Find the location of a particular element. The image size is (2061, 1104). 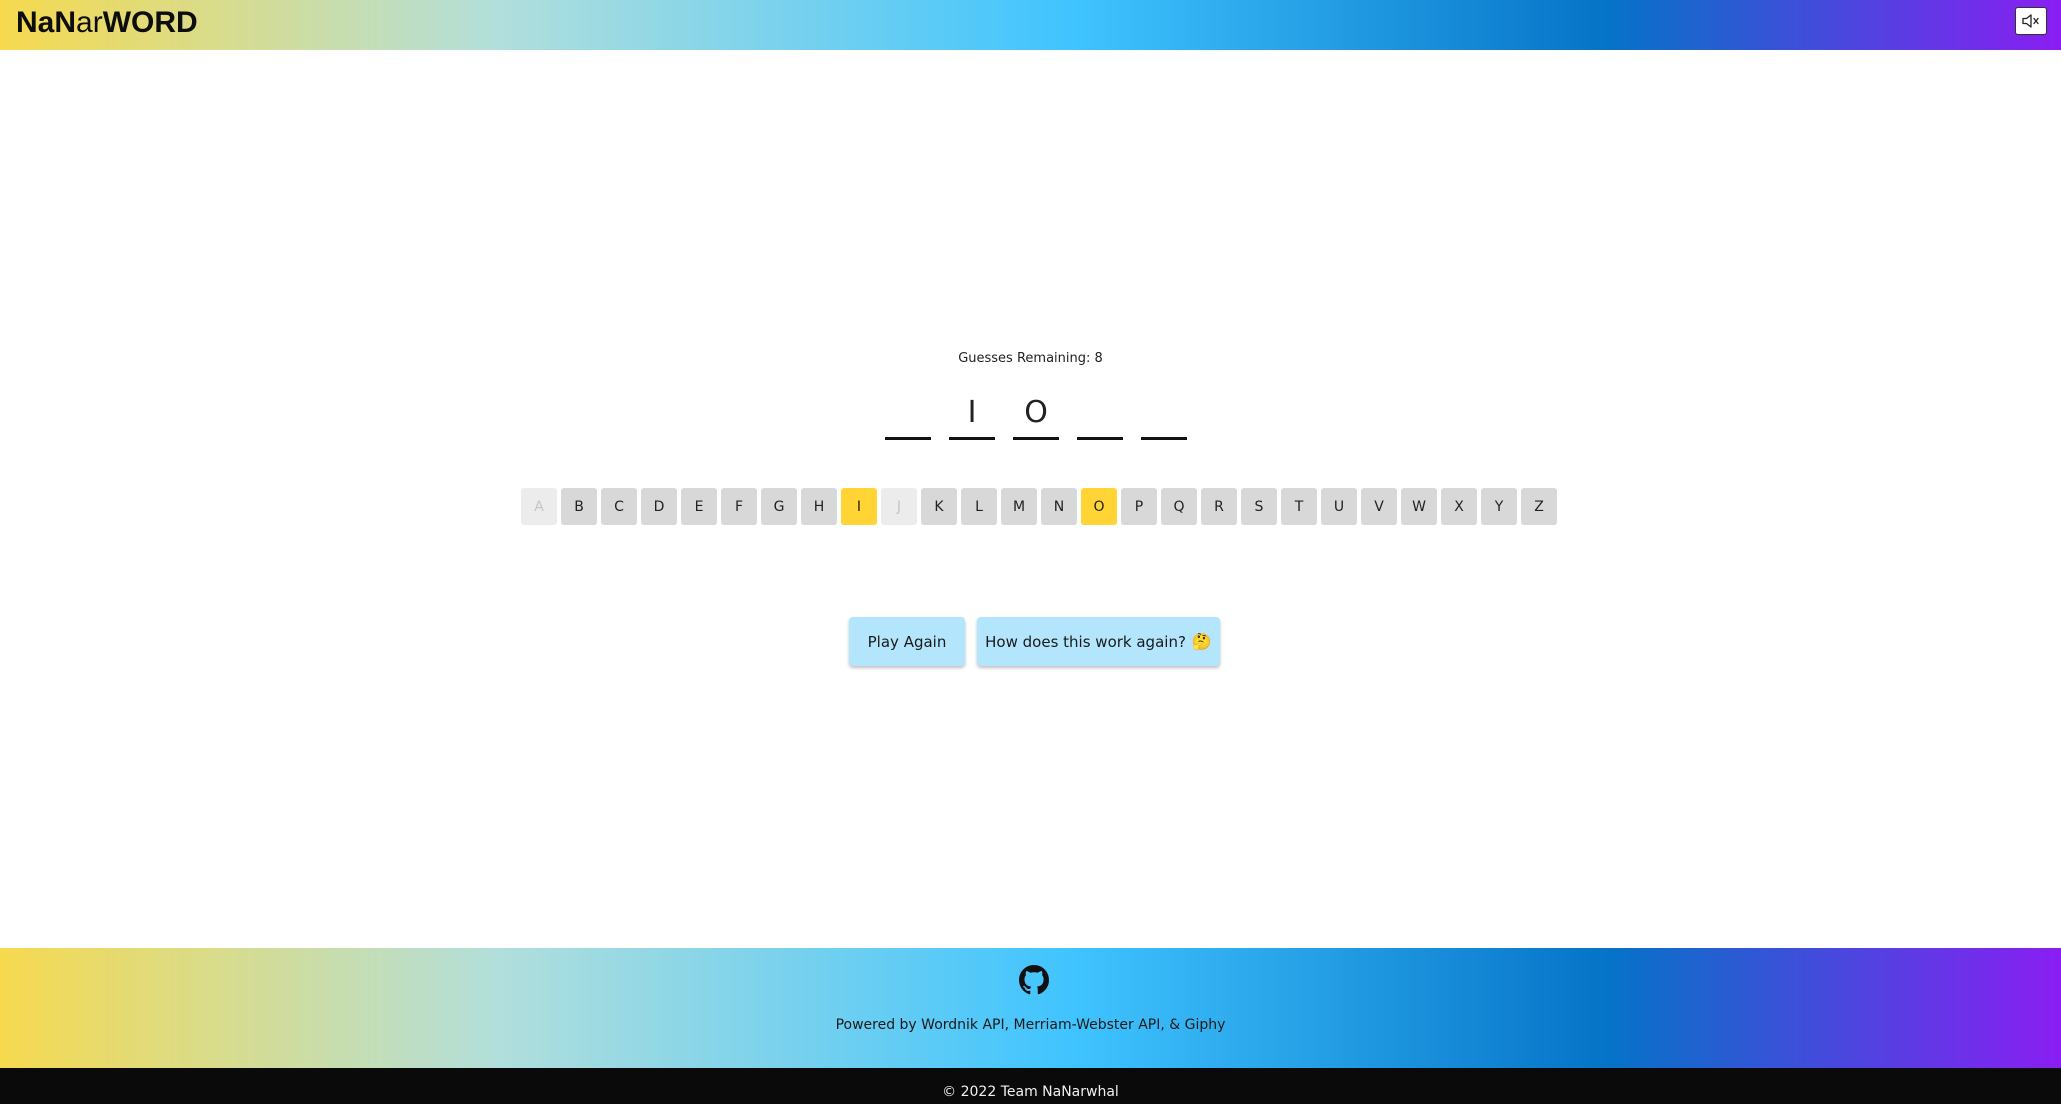

play-again-label: Play Again is located at coordinates (907, 641).